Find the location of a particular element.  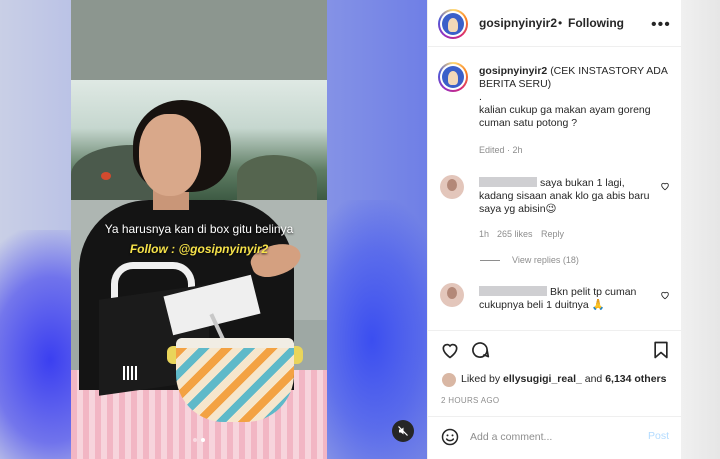

save-bookmark-icon is located at coordinates (661, 350).